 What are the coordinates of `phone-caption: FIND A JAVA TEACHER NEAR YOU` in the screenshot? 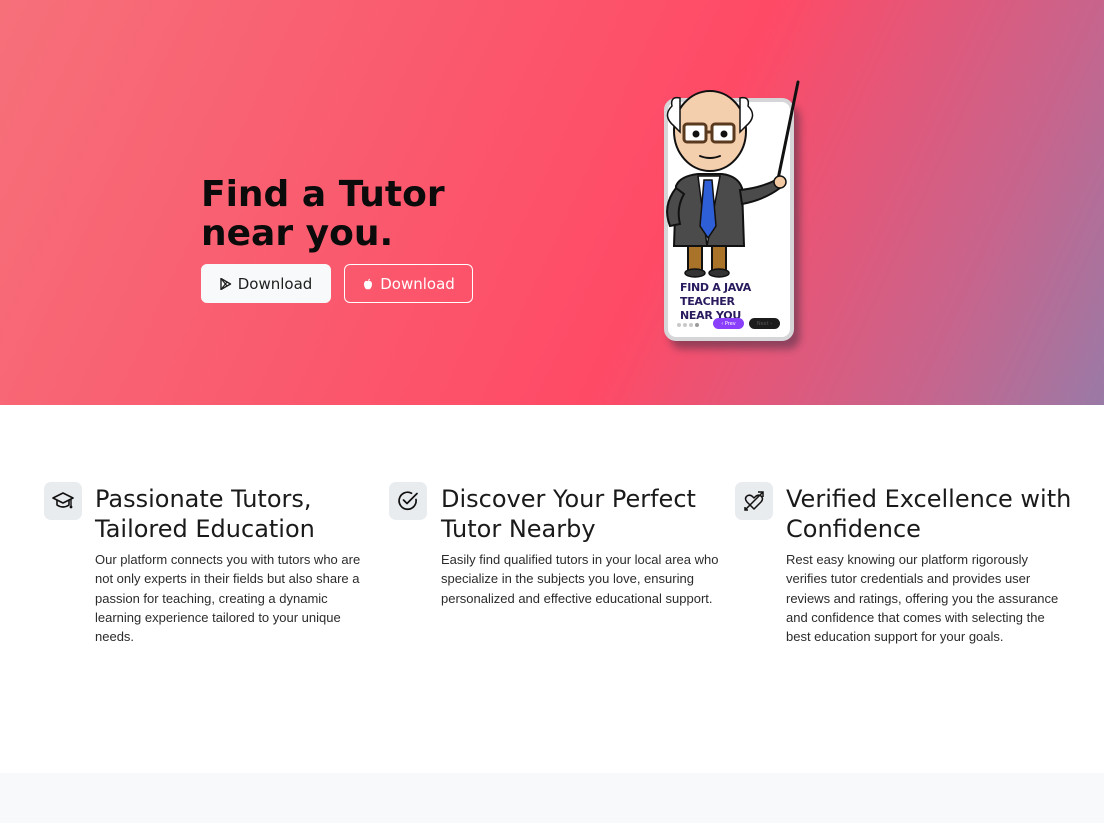 It's located at (740, 302).